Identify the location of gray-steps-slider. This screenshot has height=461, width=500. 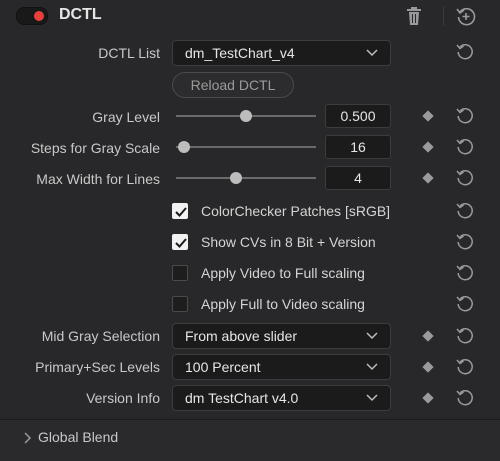
(246, 147).